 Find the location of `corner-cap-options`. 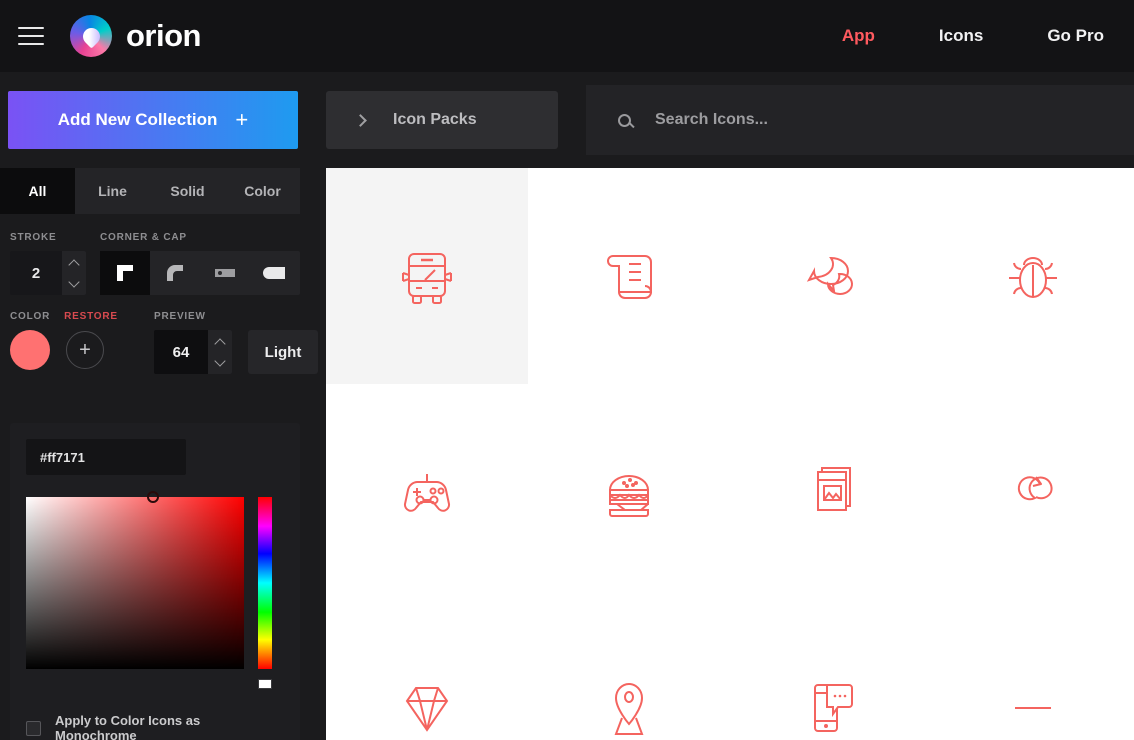

corner-cap-options is located at coordinates (200, 273).